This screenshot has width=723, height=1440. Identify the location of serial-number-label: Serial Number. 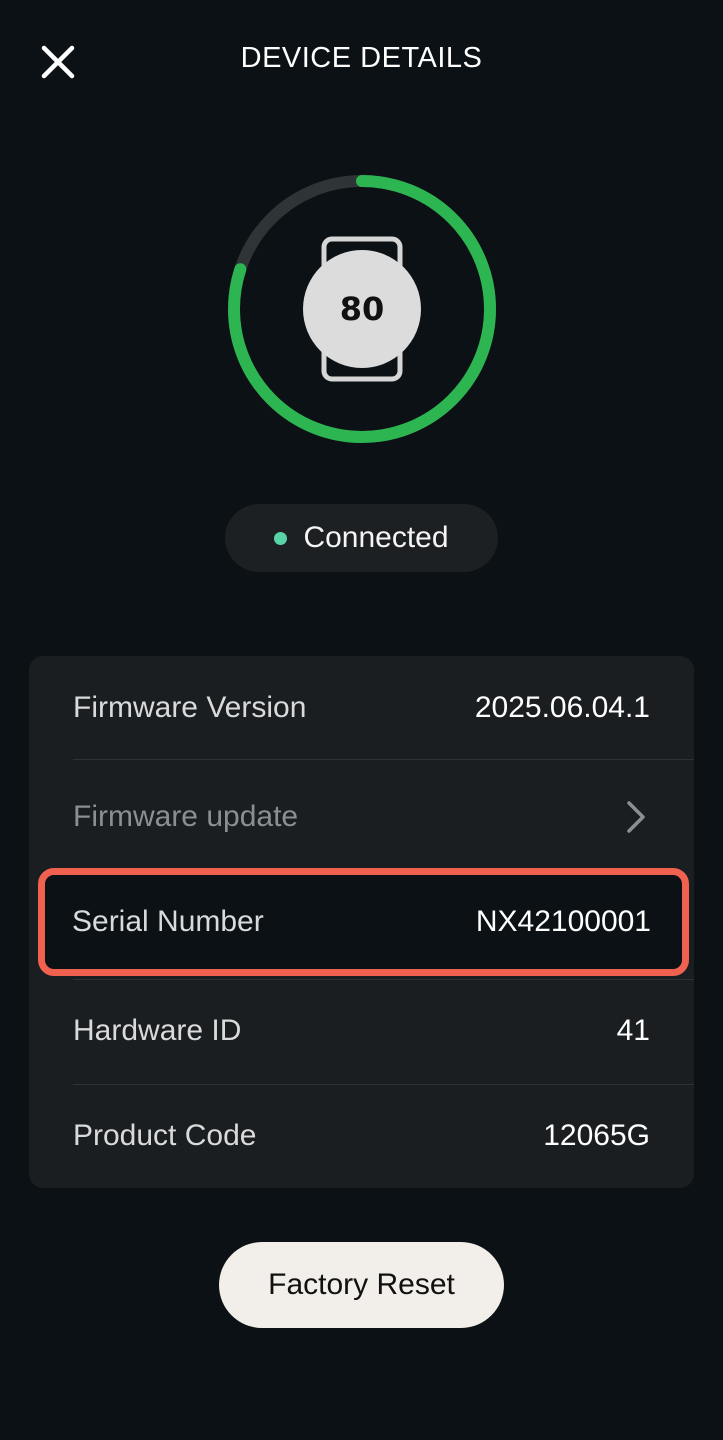
(168, 921).